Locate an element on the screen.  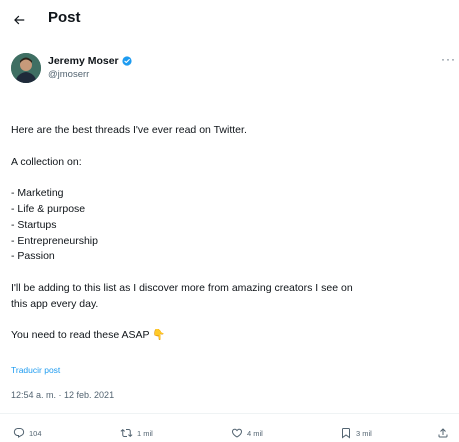
bookmark-icon is located at coordinates (346, 433).